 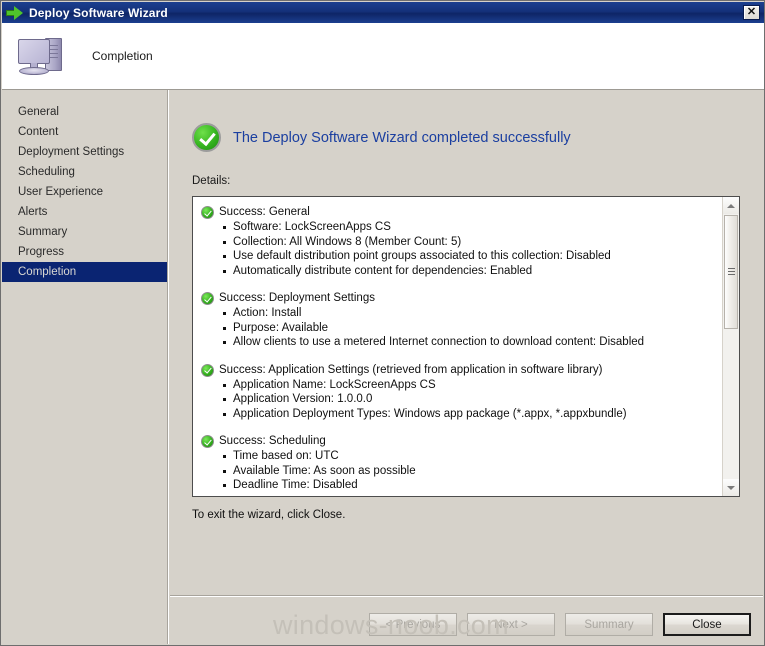 I want to click on sidebar-item-progress: Progress, so click(x=84, y=252).